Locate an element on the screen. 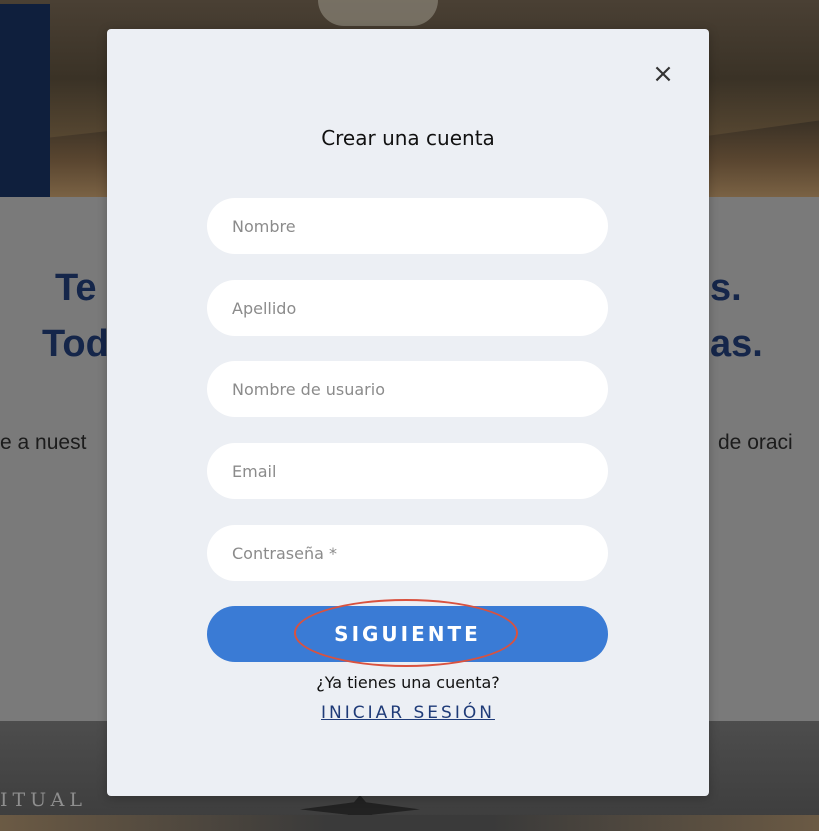 The image size is (819, 831). username-input is located at coordinates (407, 389).